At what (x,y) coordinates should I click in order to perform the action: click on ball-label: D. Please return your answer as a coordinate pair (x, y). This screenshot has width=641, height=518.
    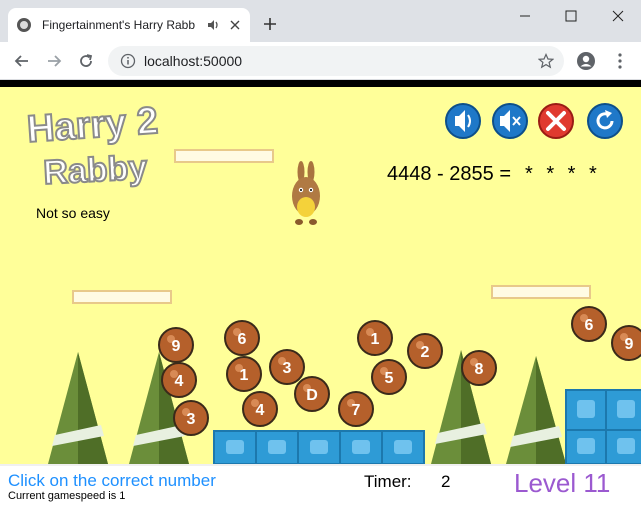
    Looking at the image, I should click on (312, 395).